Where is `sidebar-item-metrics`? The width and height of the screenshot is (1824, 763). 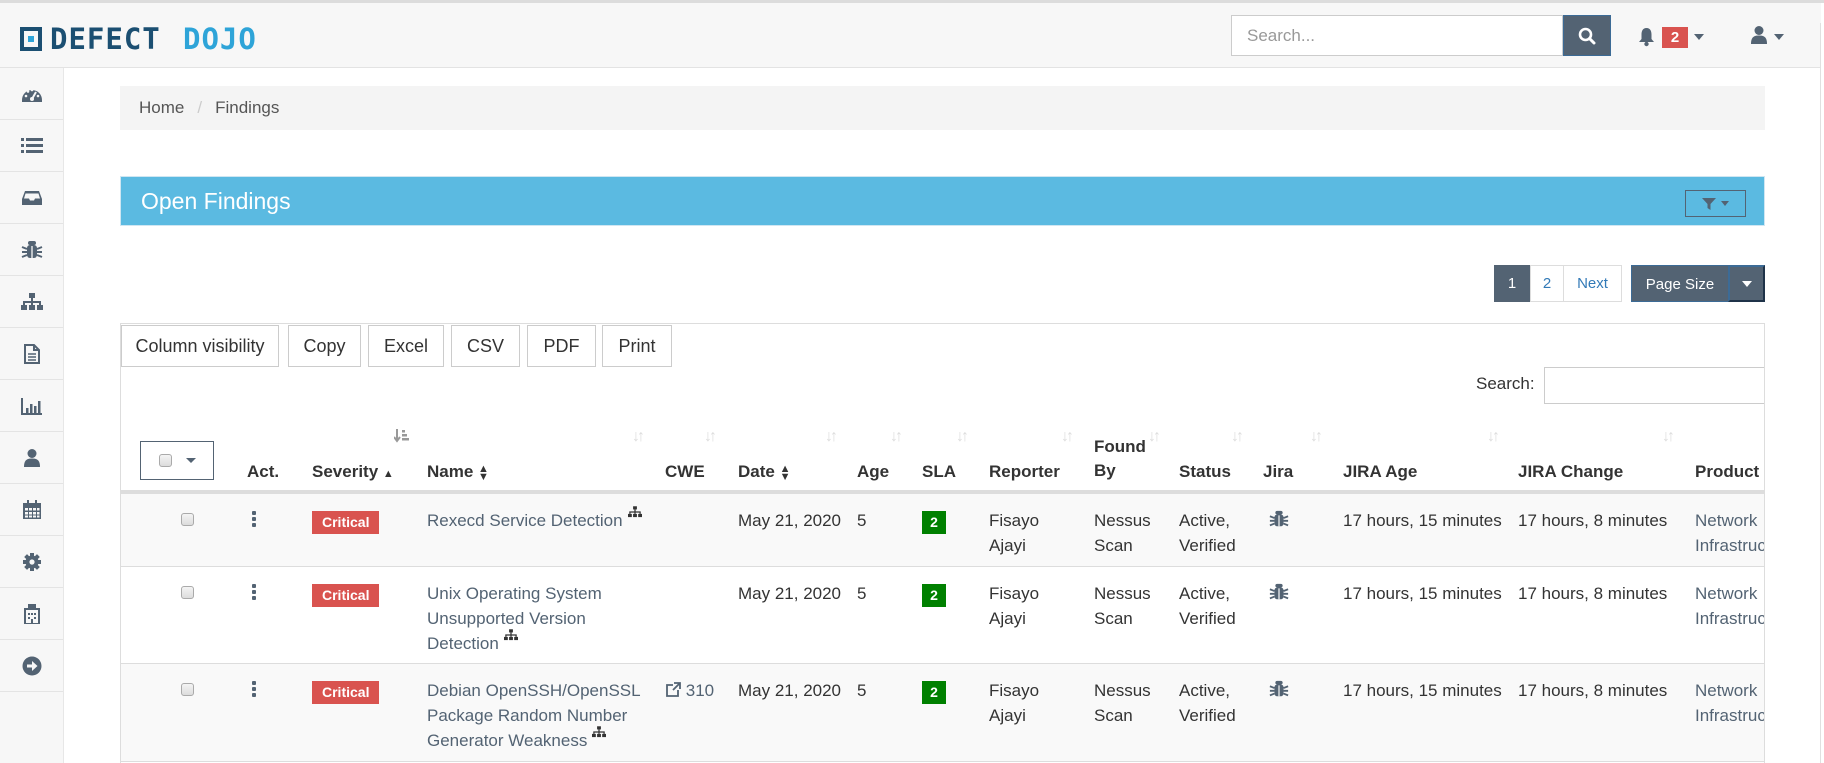 sidebar-item-metrics is located at coordinates (31, 406).